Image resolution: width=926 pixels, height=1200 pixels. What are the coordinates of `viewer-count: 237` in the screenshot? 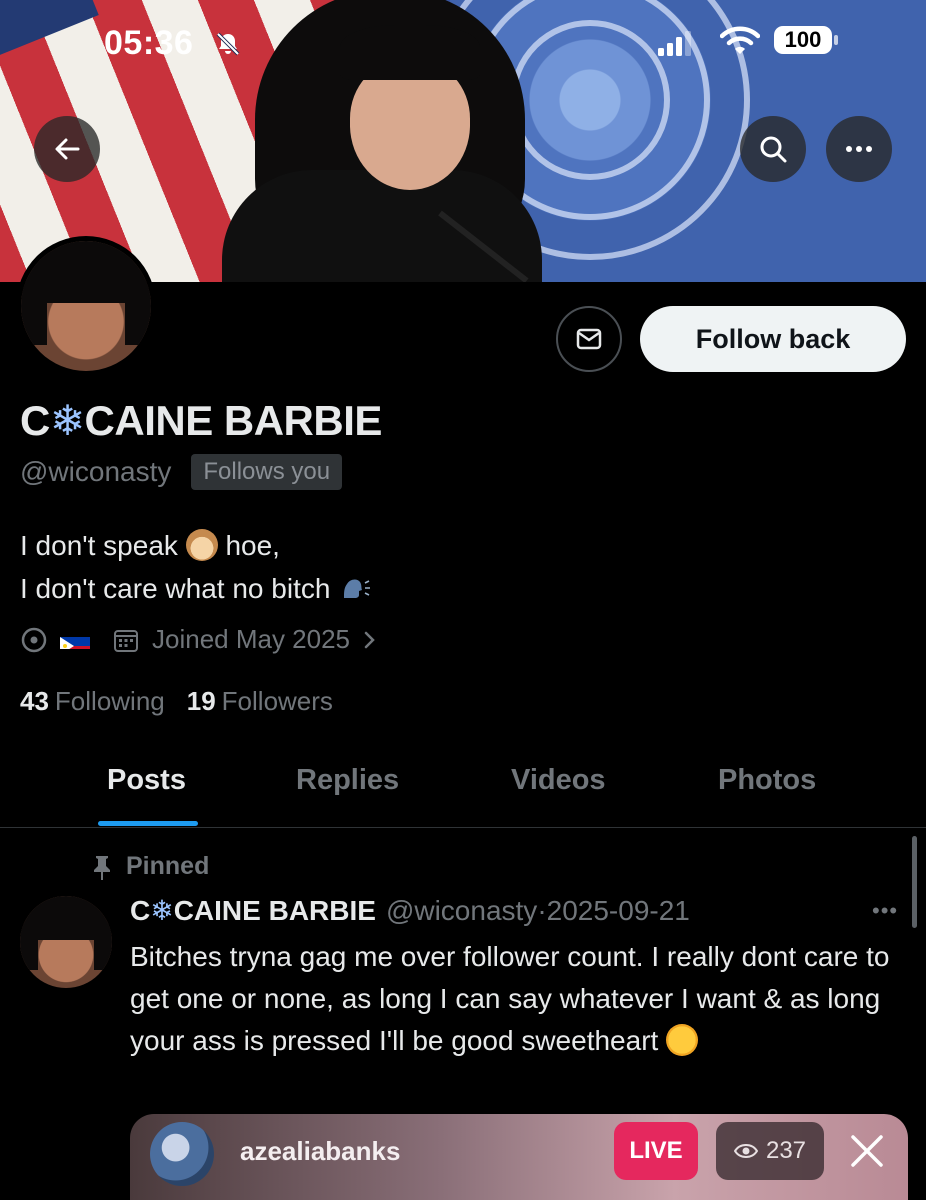 It's located at (770, 1151).